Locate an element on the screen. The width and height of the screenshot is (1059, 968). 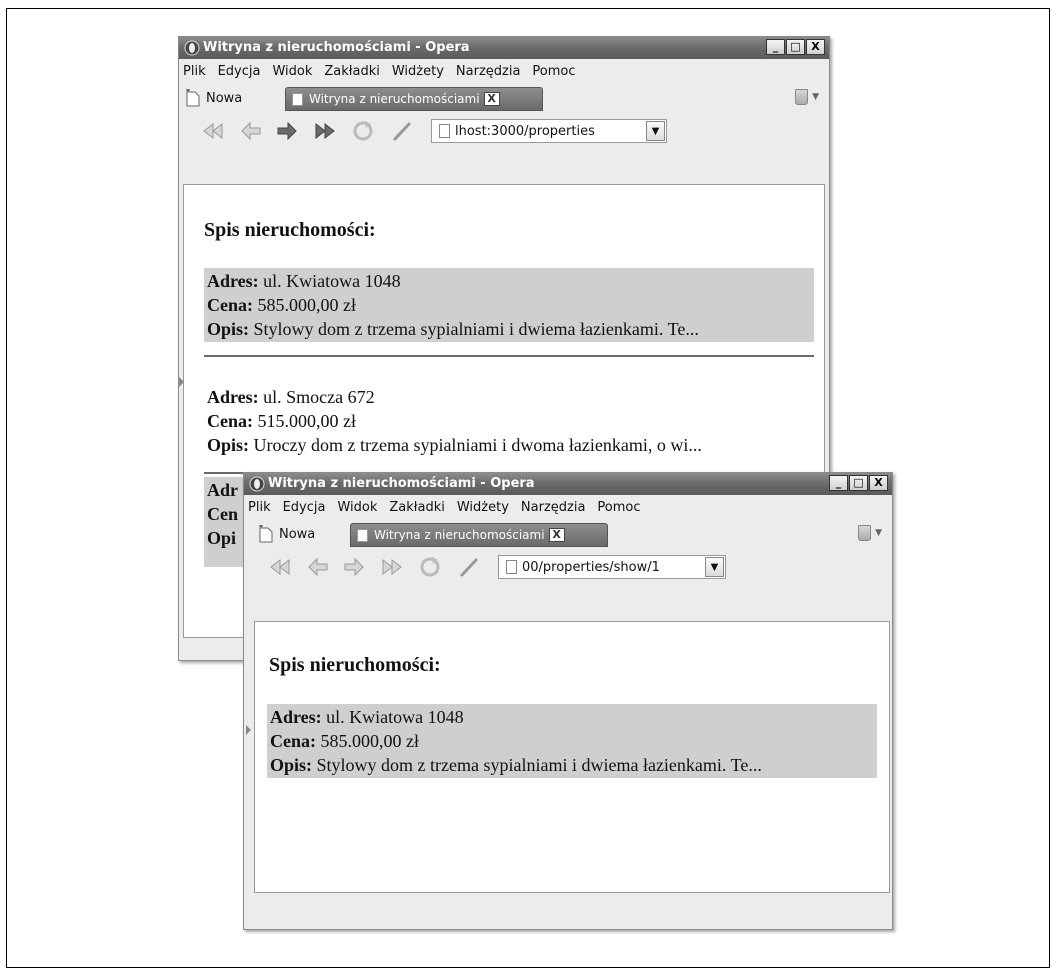
navigation-toolbar: 00/properties/show/1 ▼ is located at coordinates (568, 567).